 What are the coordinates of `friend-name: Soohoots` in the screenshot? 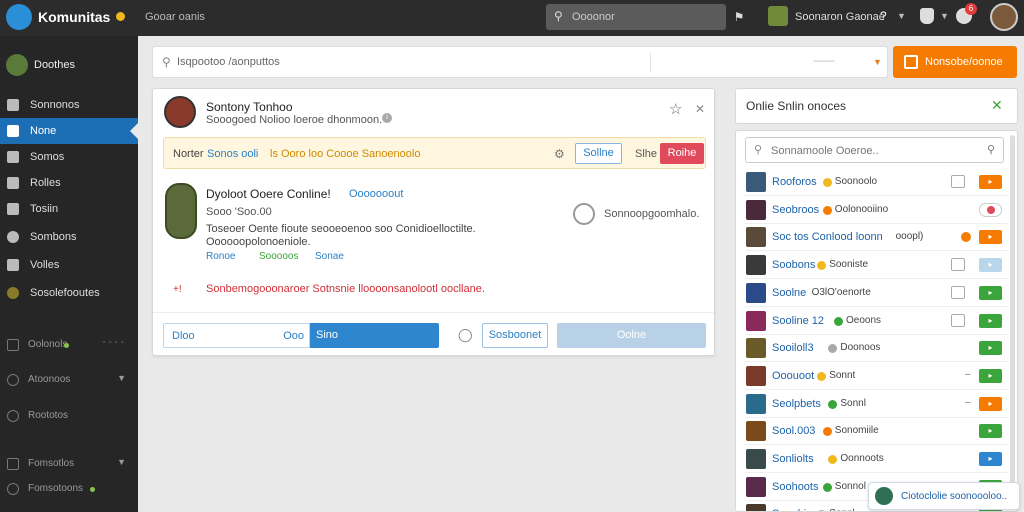 It's located at (795, 487).